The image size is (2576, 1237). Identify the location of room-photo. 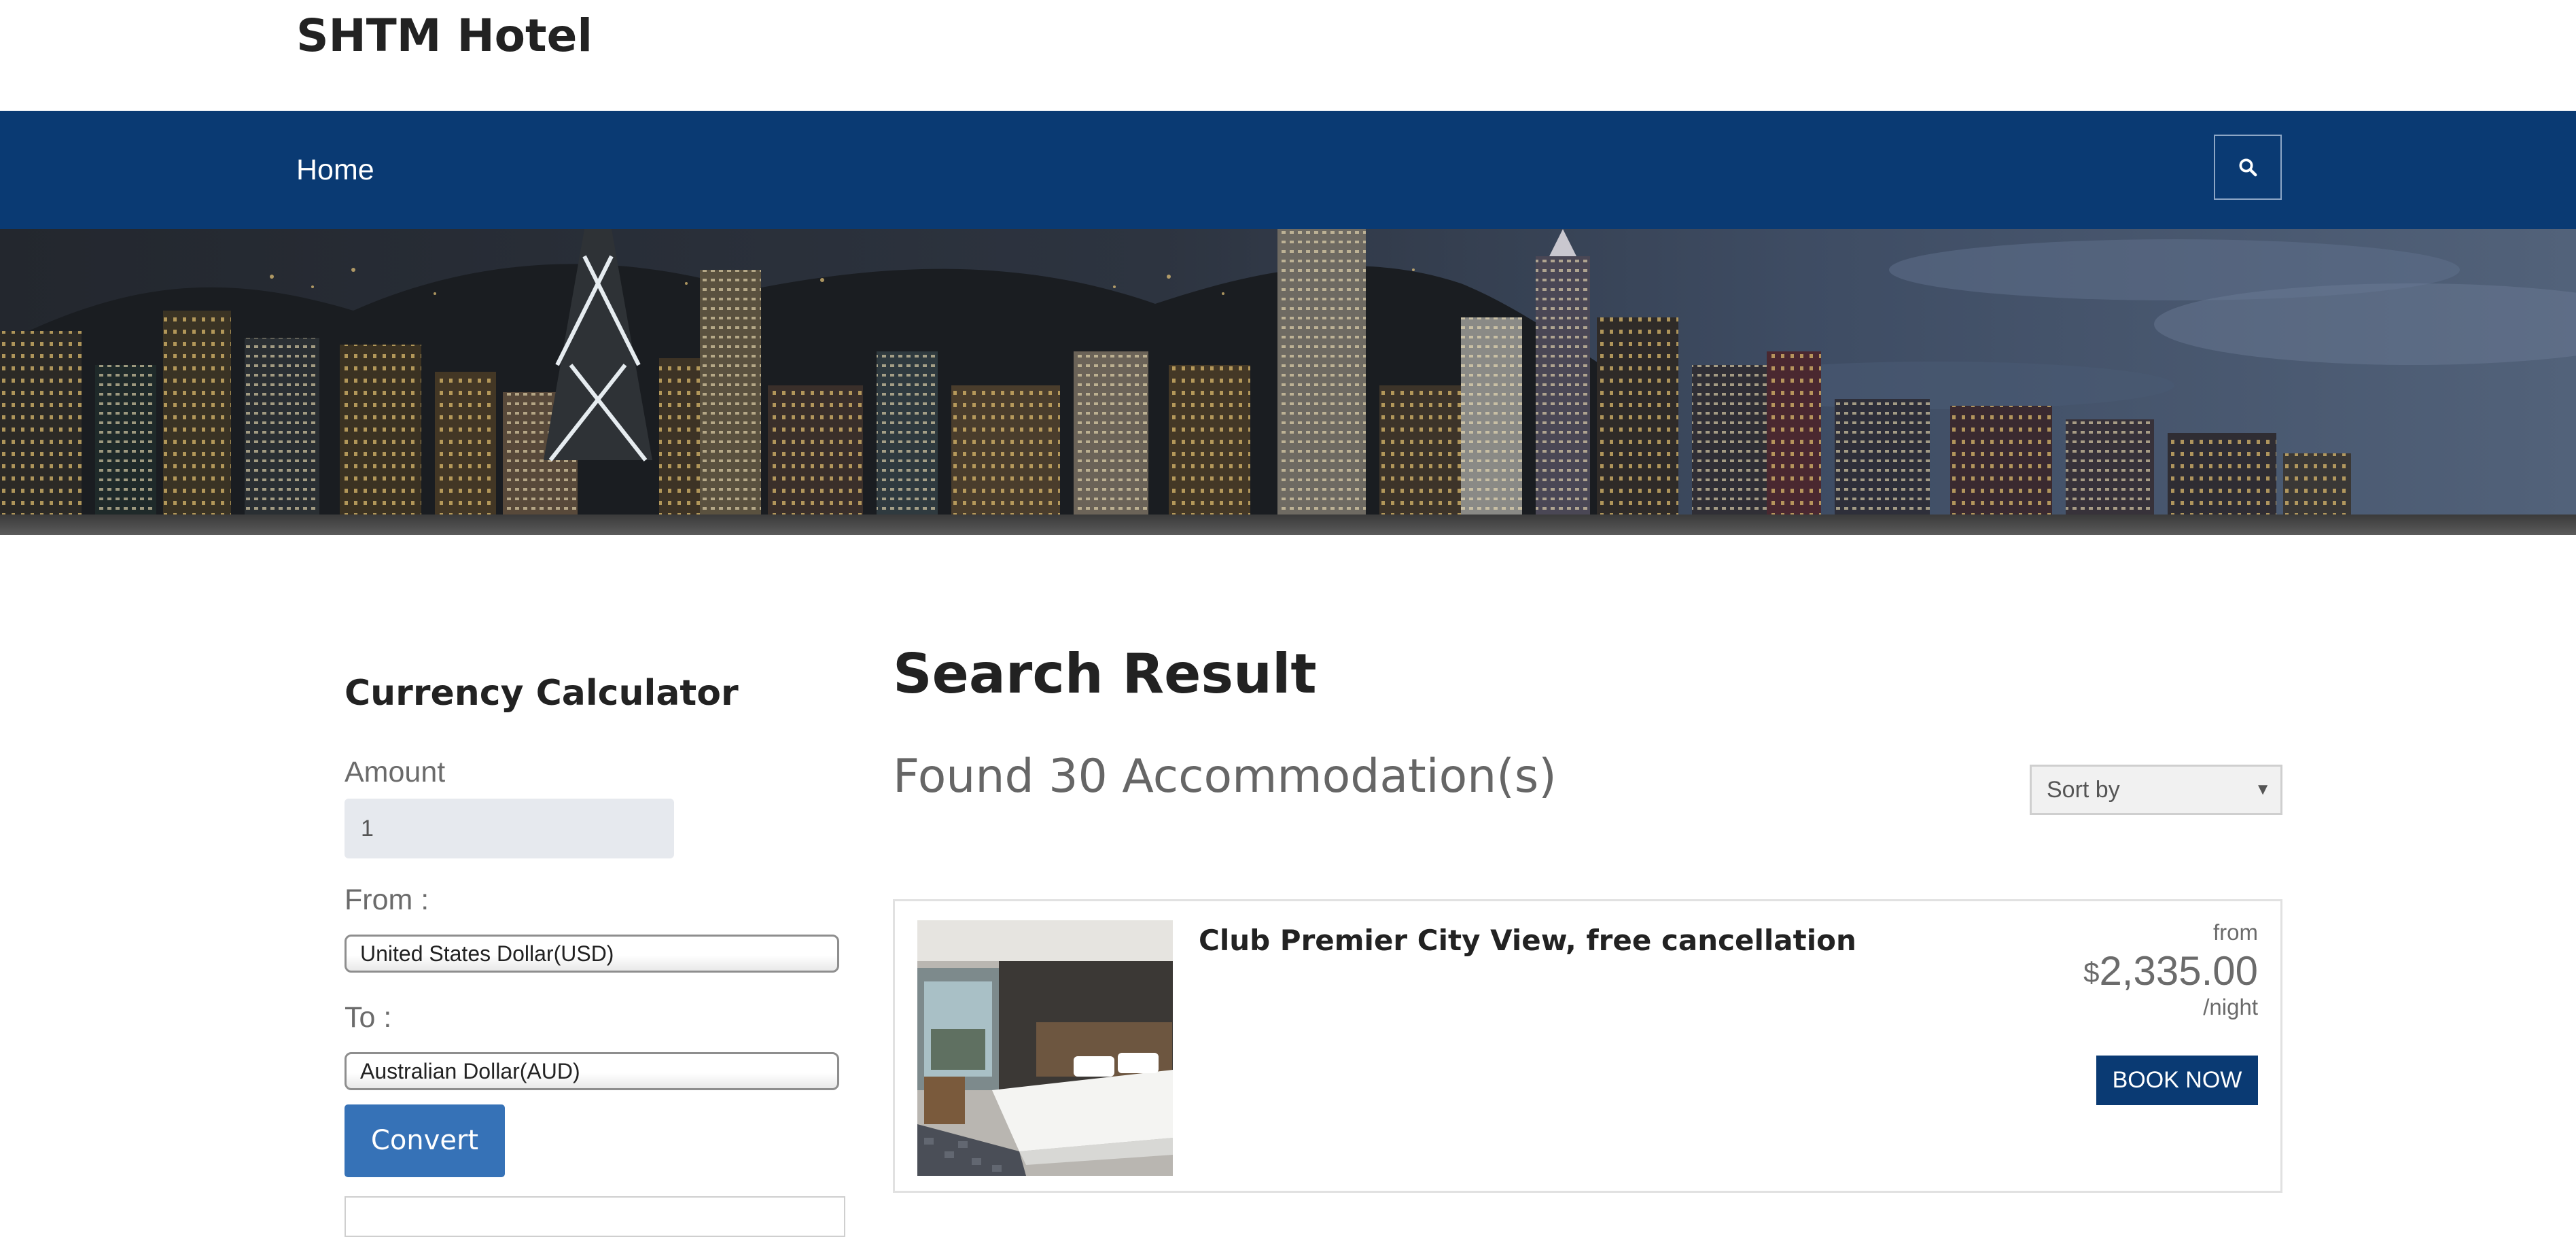
(1045, 1048).